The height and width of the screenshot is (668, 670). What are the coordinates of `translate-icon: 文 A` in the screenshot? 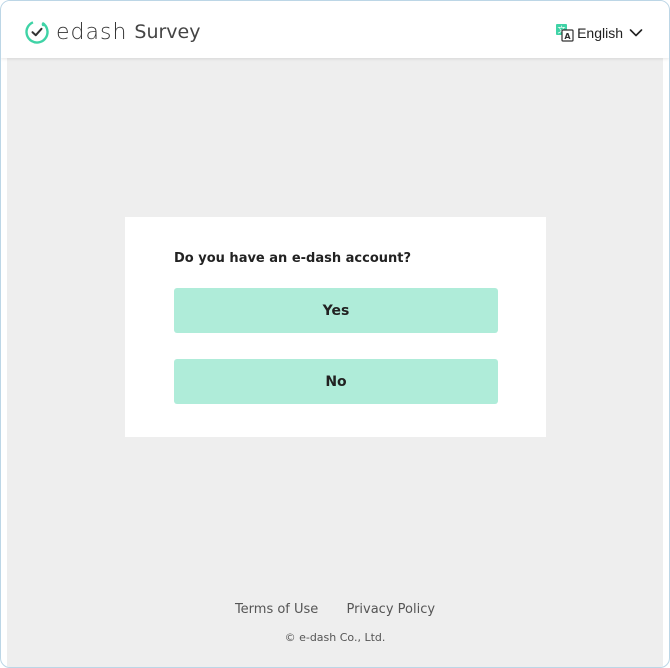 It's located at (565, 33).